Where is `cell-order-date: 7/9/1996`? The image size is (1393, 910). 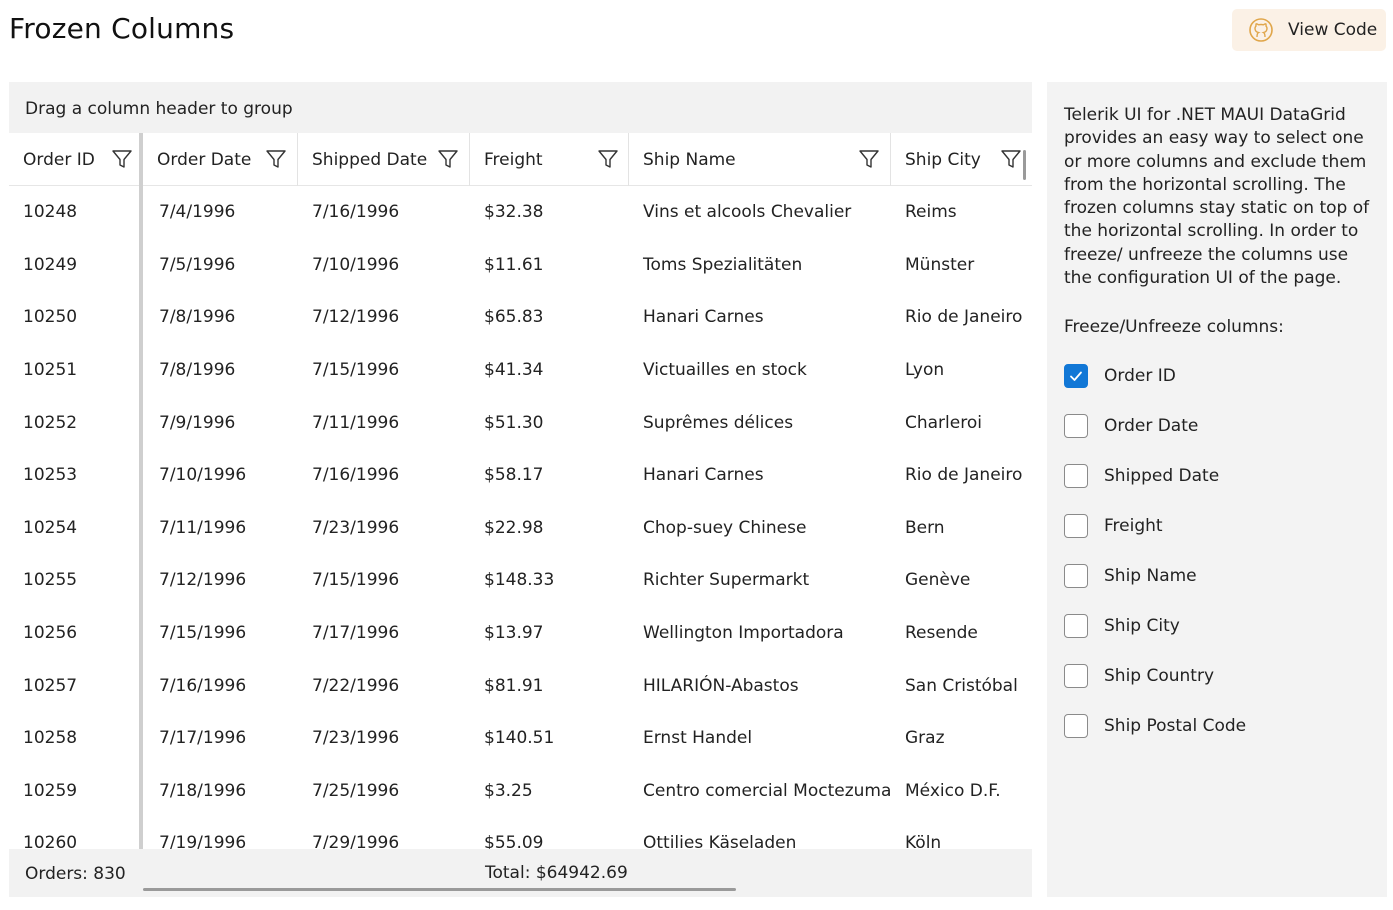 cell-order-date: 7/9/1996 is located at coordinates (221, 422).